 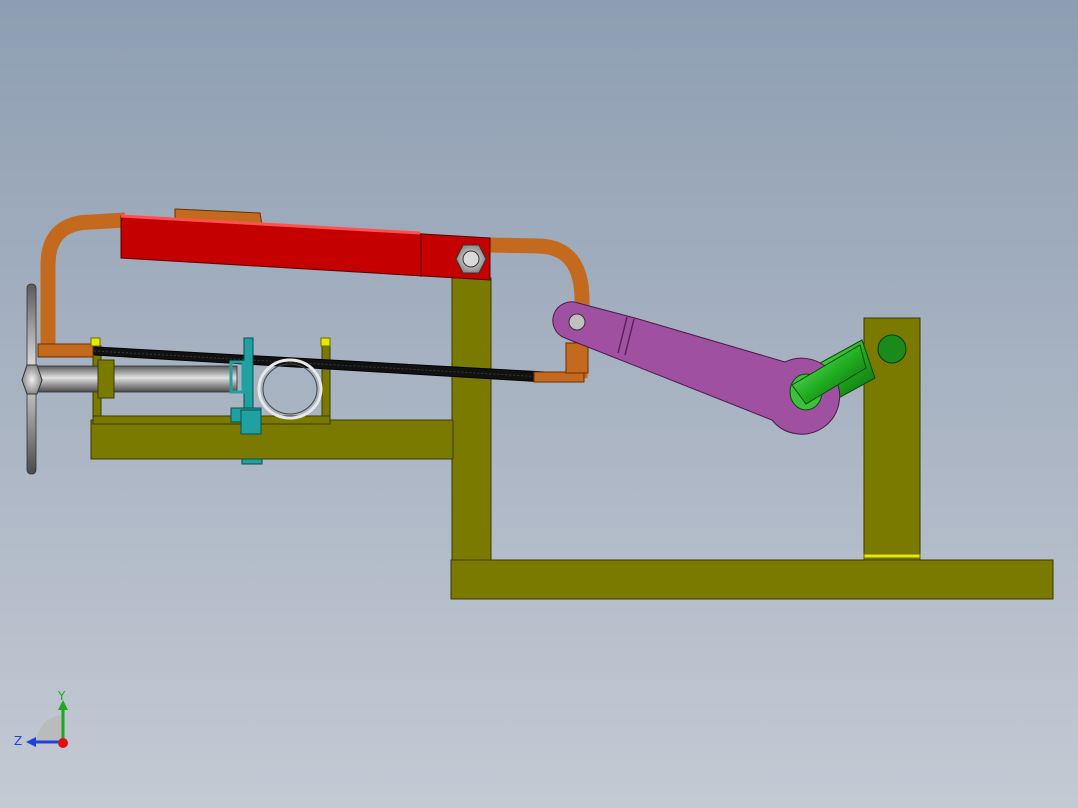 I want to click on workpiece-table, so click(x=272, y=439).